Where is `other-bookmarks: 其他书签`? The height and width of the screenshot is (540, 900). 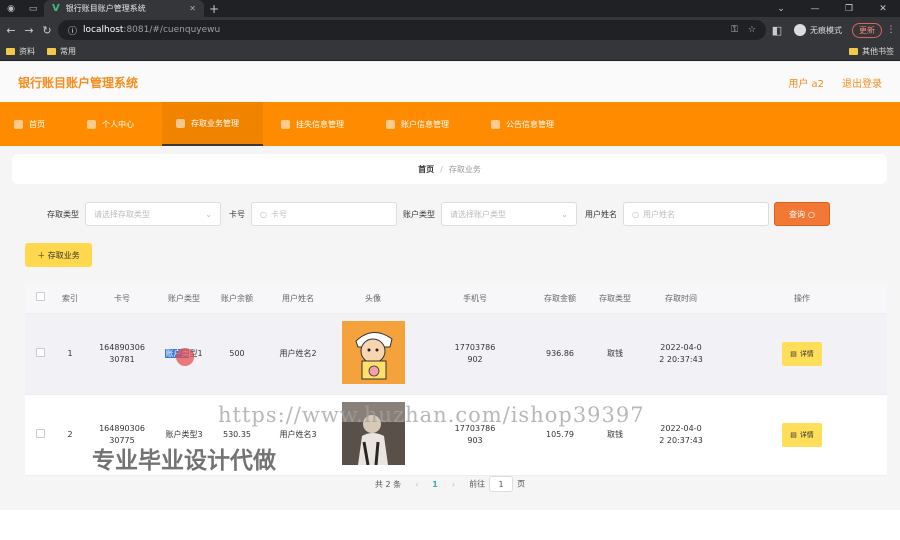 other-bookmarks: 其他书签 is located at coordinates (871, 51).